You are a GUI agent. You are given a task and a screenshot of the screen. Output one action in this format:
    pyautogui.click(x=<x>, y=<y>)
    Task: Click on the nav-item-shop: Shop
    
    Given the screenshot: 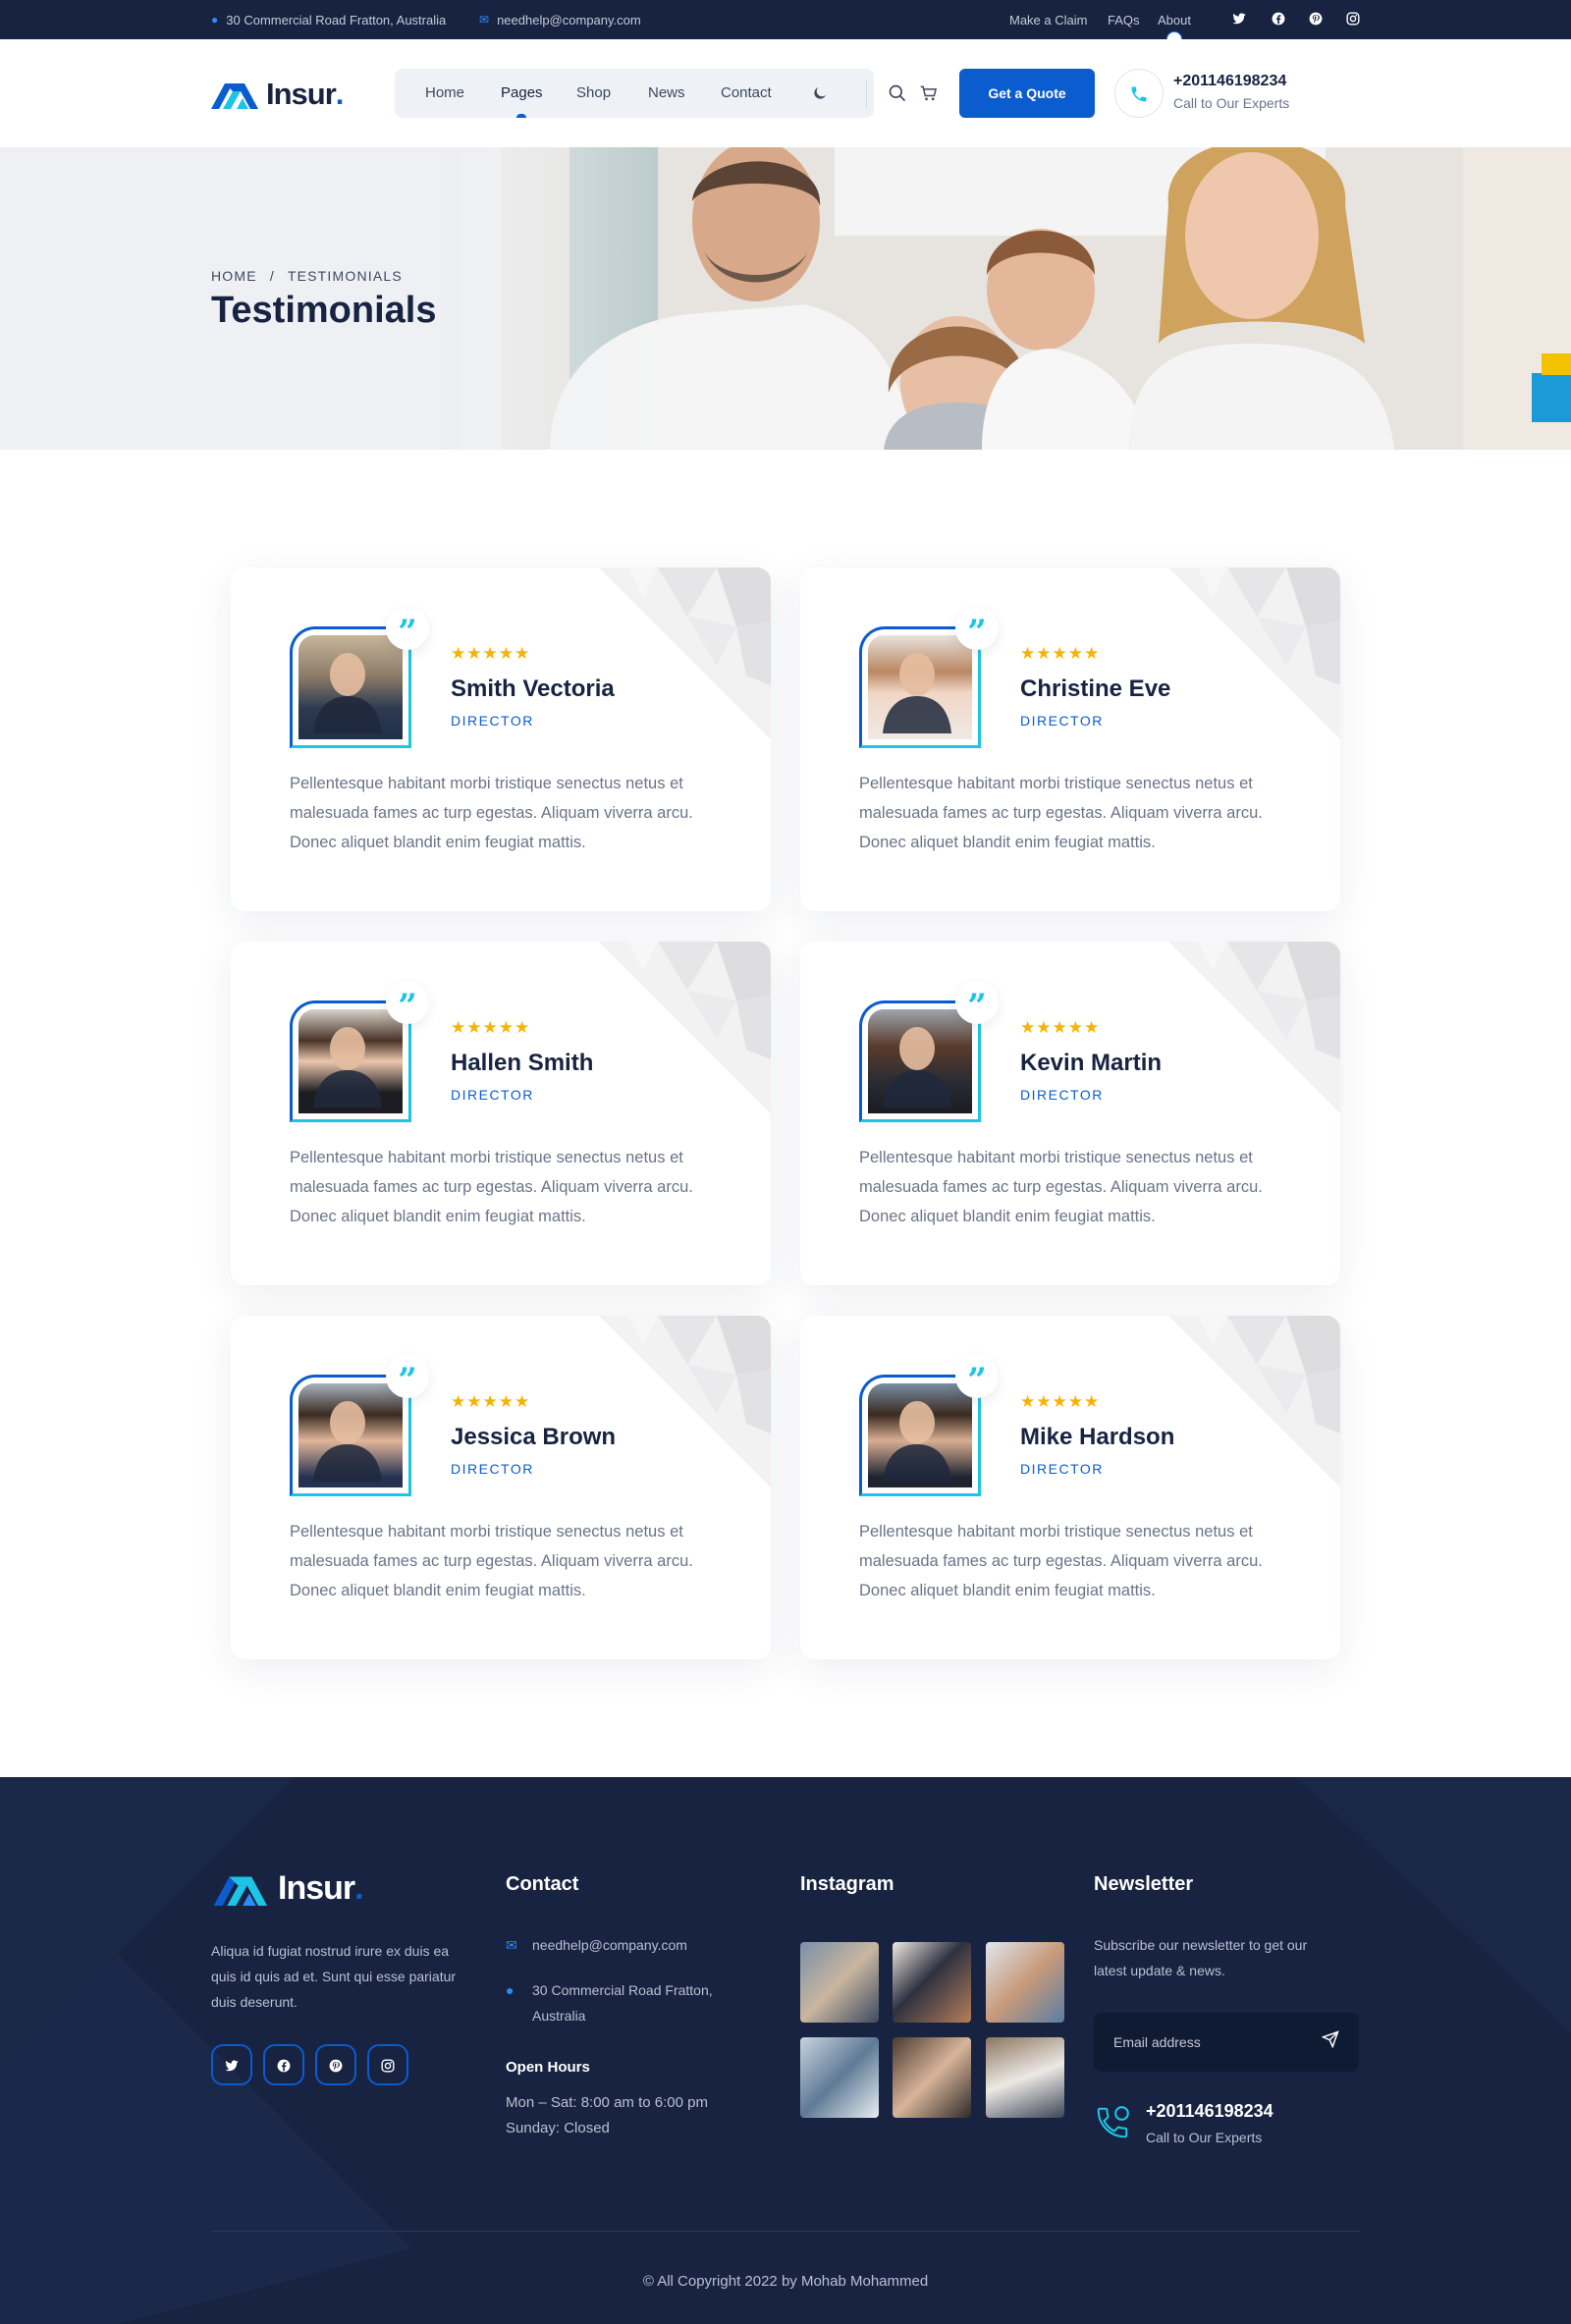 What is the action you would take?
    pyautogui.click(x=593, y=93)
    